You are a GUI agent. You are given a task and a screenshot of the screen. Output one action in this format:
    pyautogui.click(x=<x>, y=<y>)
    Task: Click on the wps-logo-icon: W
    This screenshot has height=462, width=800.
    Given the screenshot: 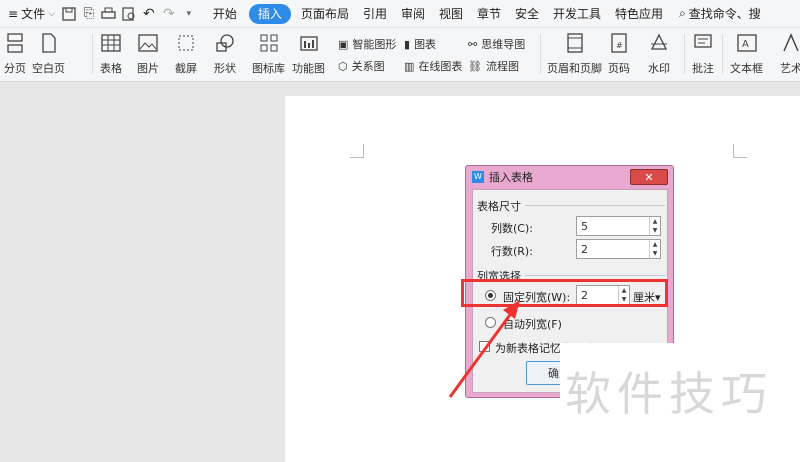 What is the action you would take?
    pyautogui.click(x=478, y=177)
    